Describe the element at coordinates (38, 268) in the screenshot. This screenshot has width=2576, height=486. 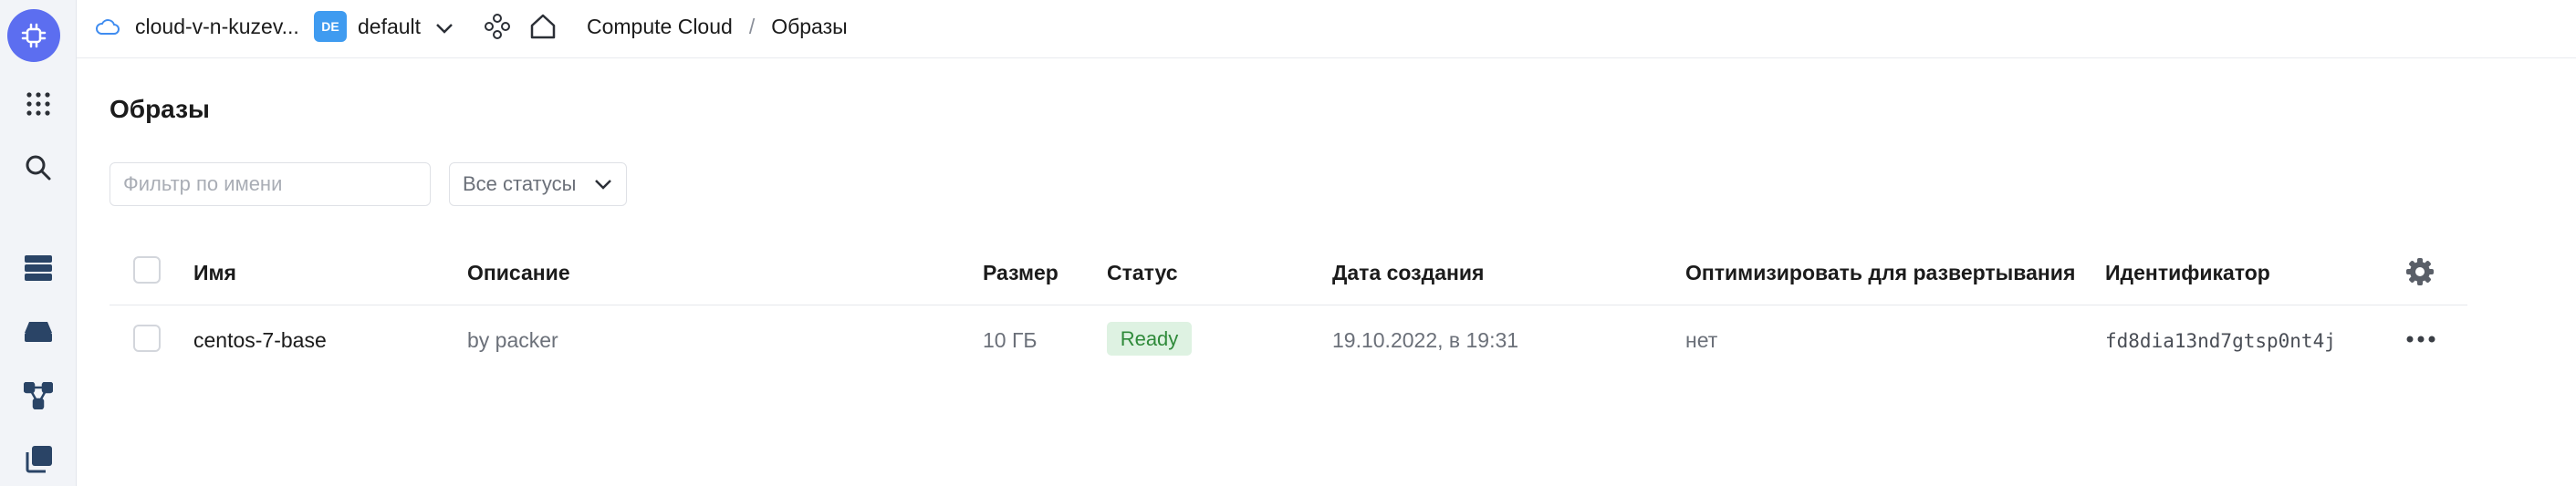
I see `servers-icon` at that location.